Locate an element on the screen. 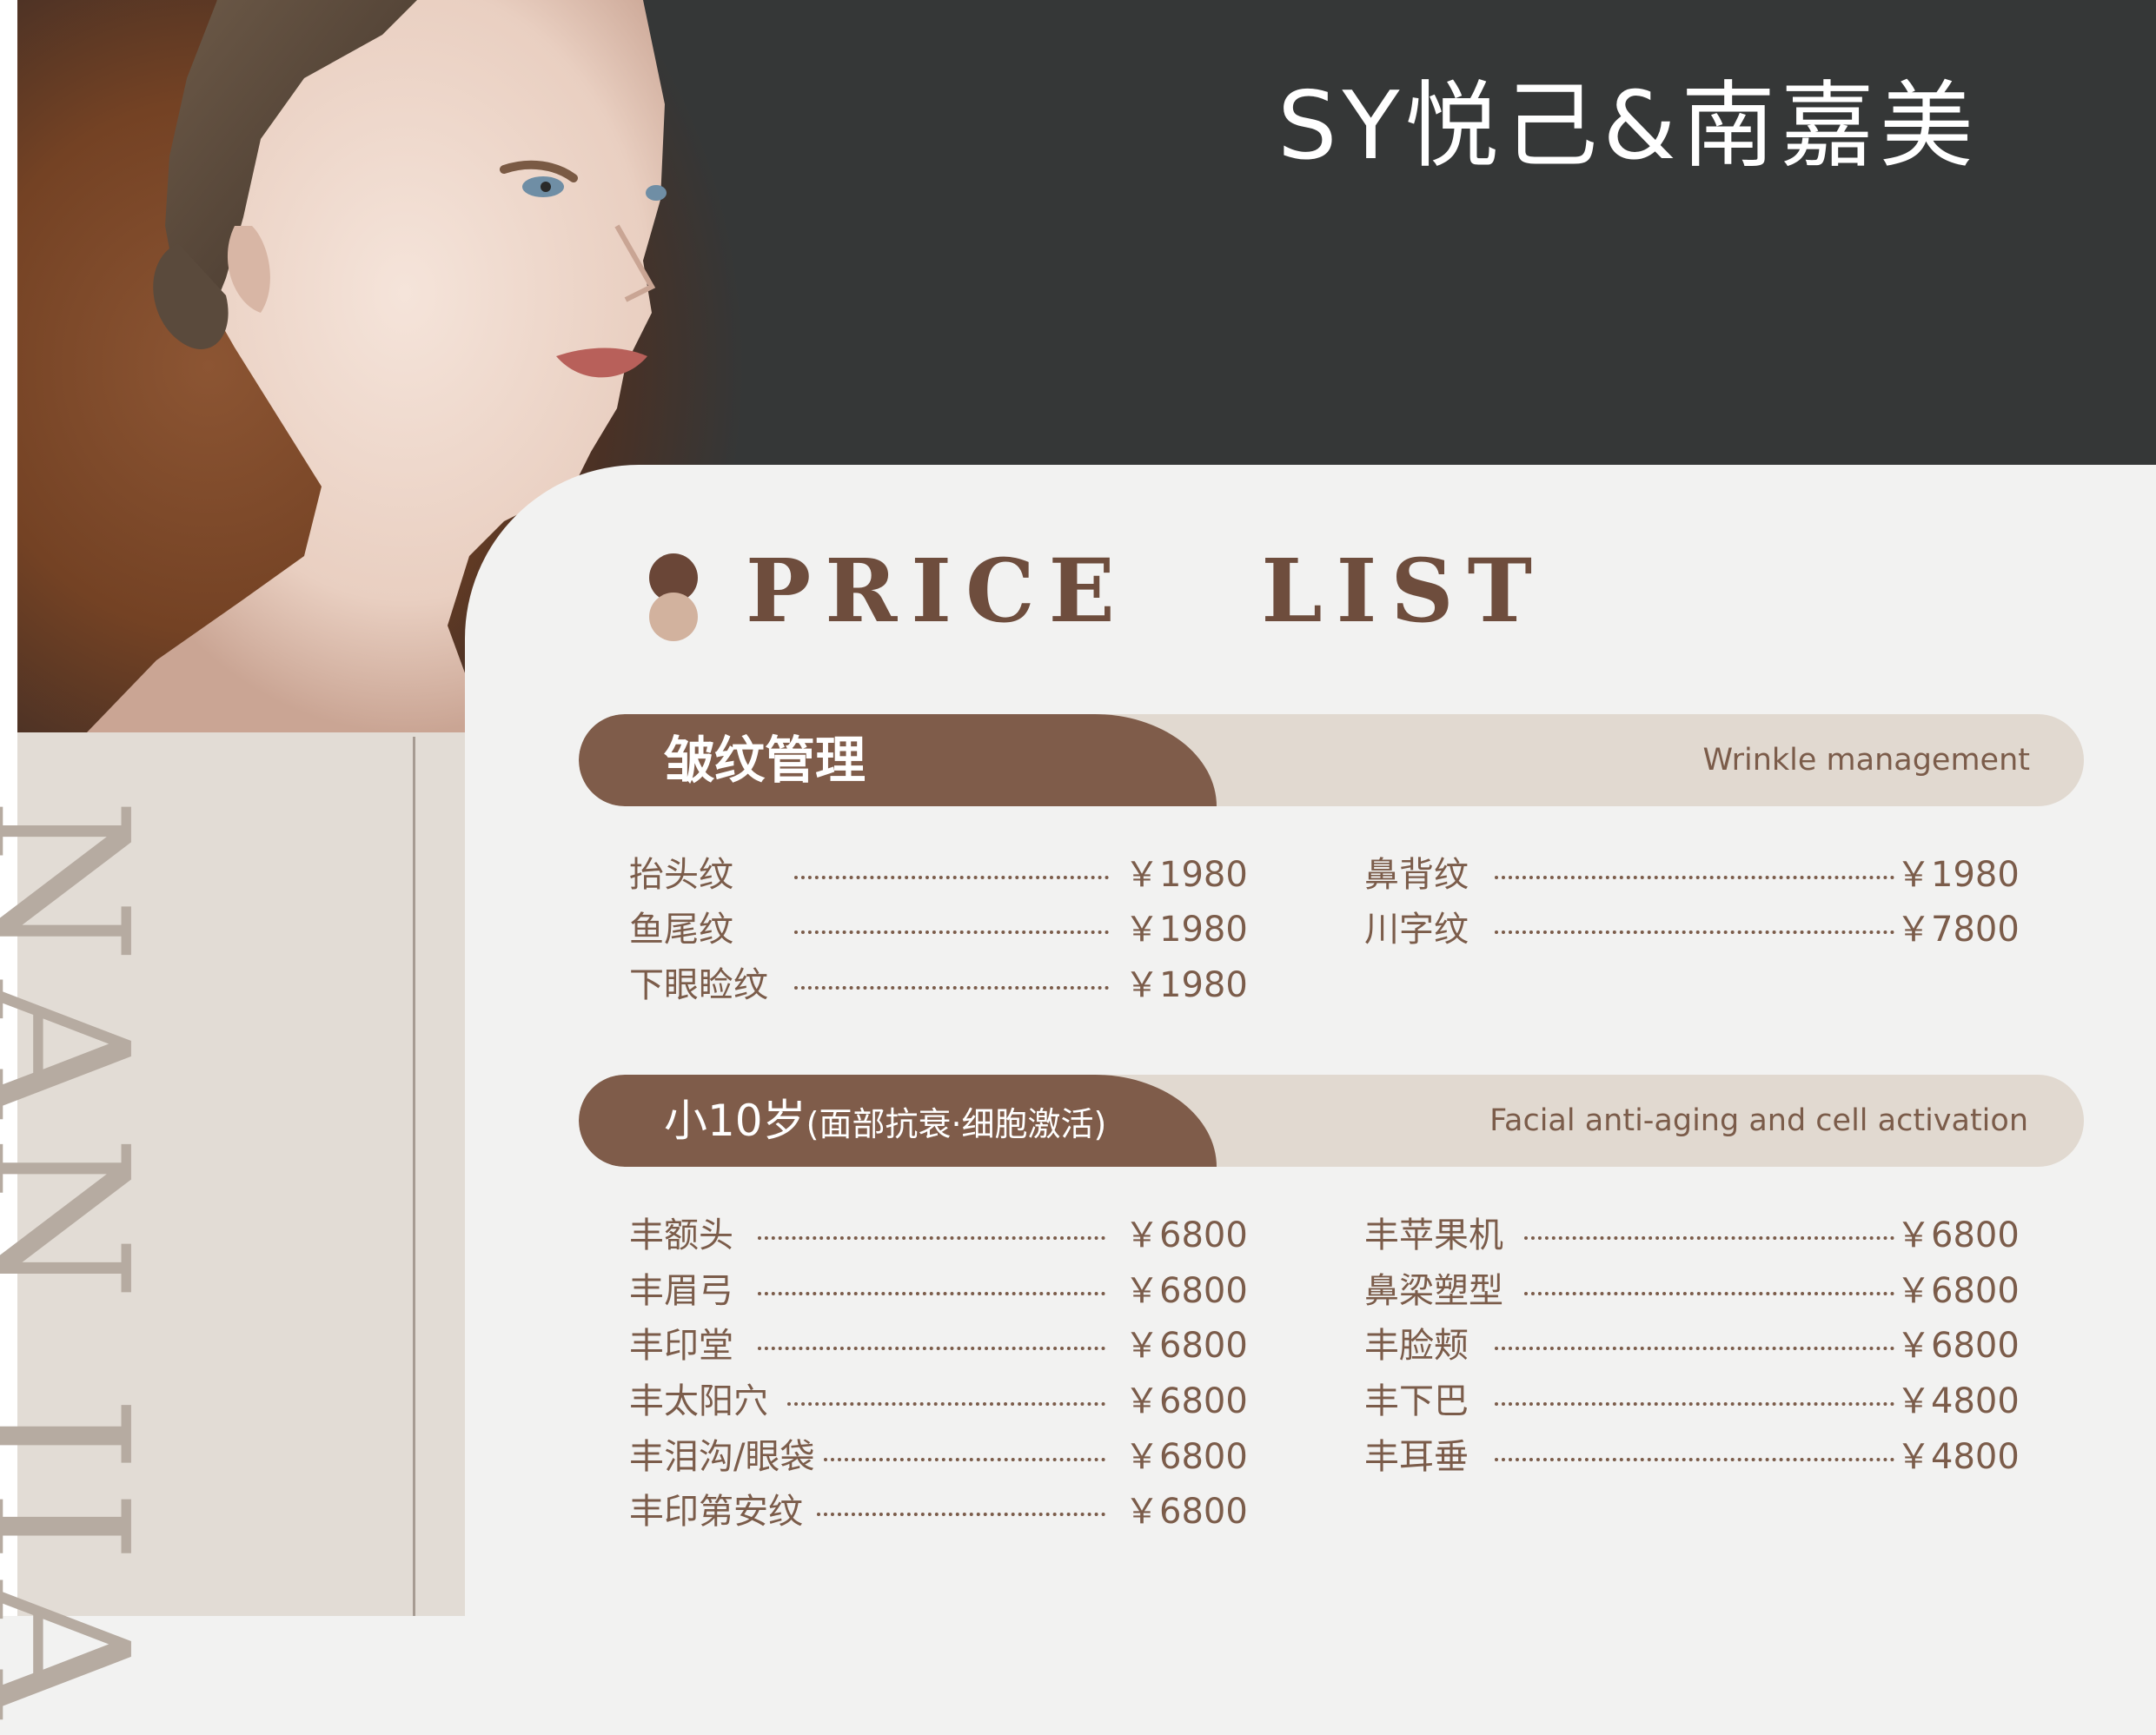  item-name: 丰眉弓 is located at coordinates (681, 1291).